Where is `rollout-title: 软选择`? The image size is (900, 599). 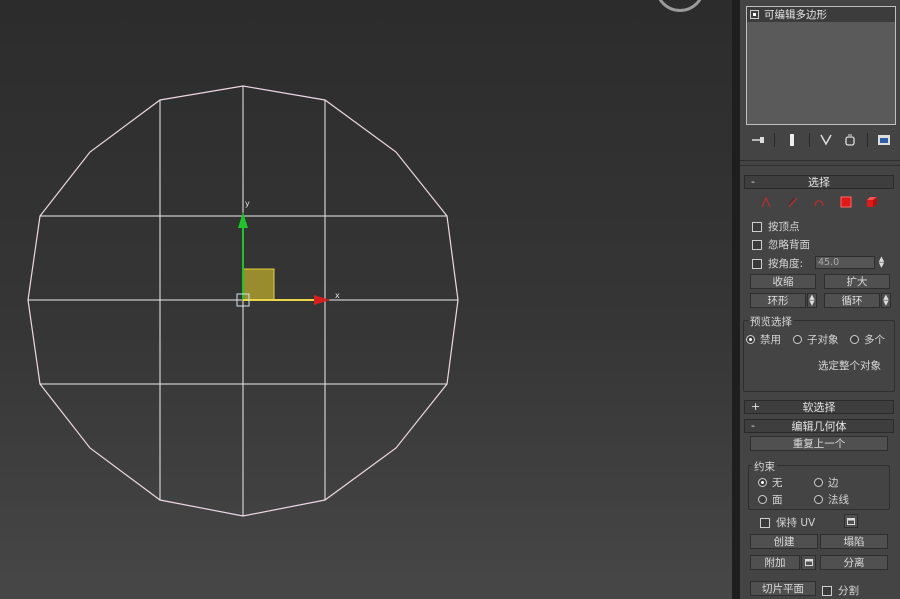 rollout-title: 软选择 is located at coordinates (819, 407).